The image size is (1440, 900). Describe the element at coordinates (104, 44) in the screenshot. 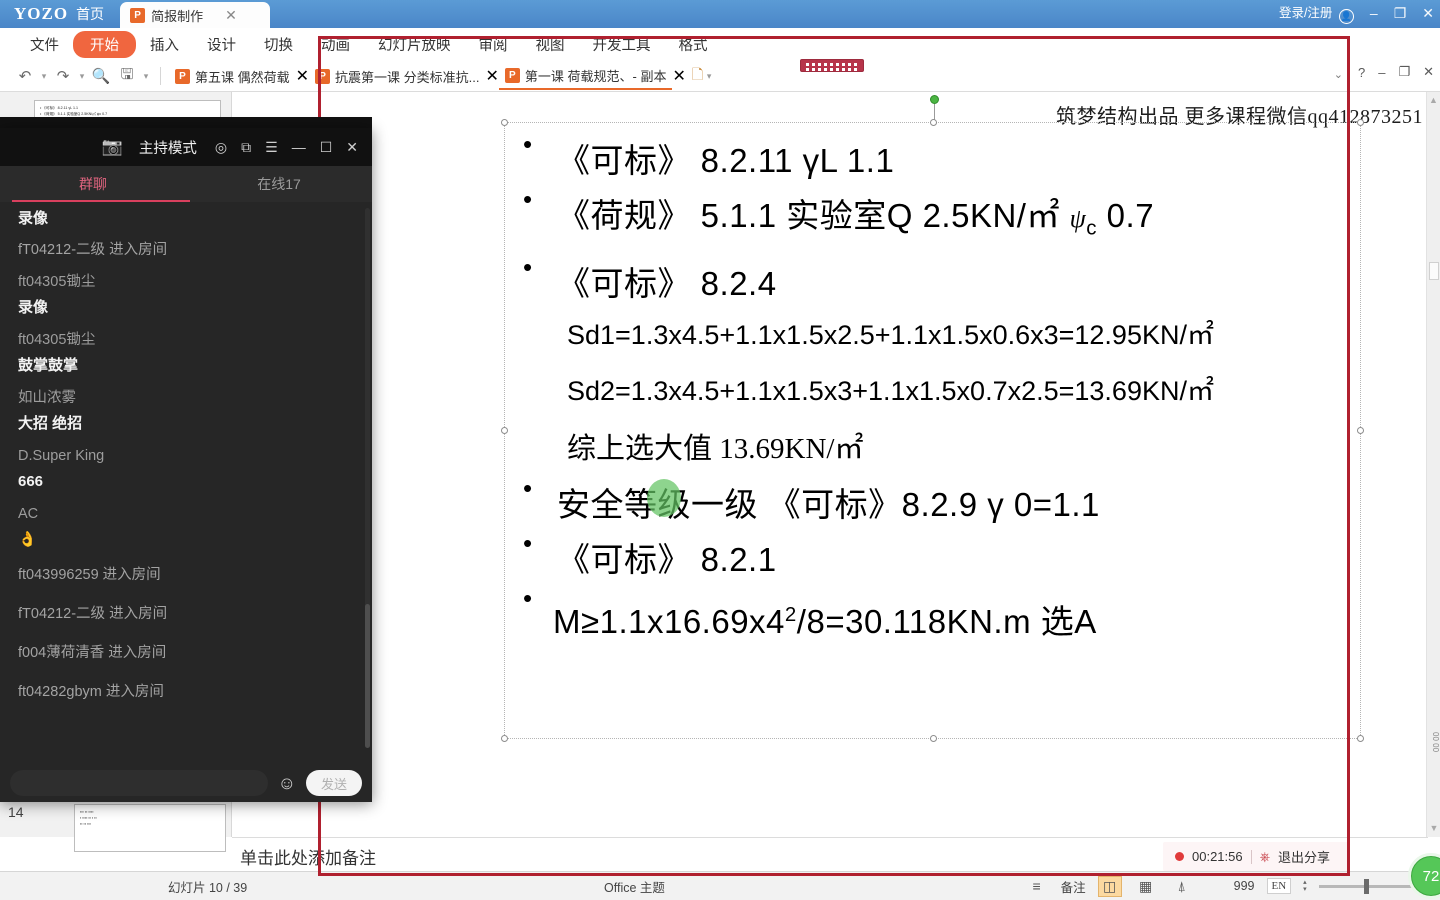

I see `menu-item-home: 开始` at that location.